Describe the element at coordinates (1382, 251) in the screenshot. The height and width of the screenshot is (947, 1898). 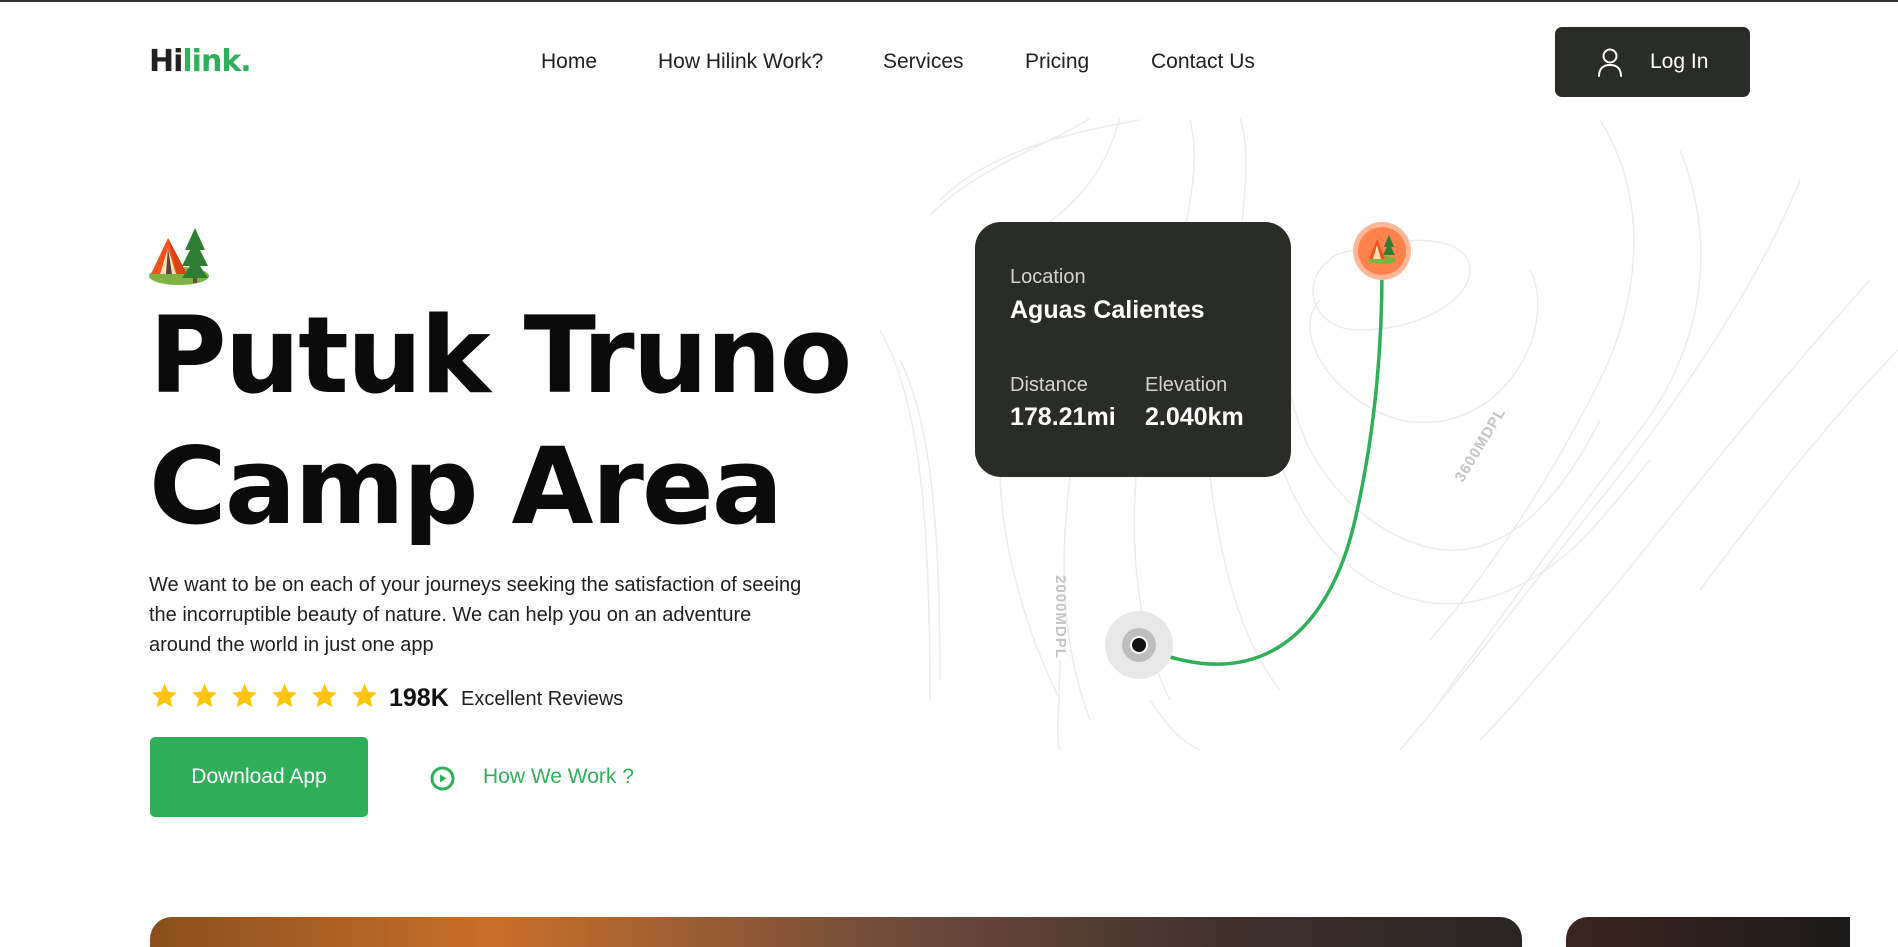
I see `camp-pin-icon` at that location.